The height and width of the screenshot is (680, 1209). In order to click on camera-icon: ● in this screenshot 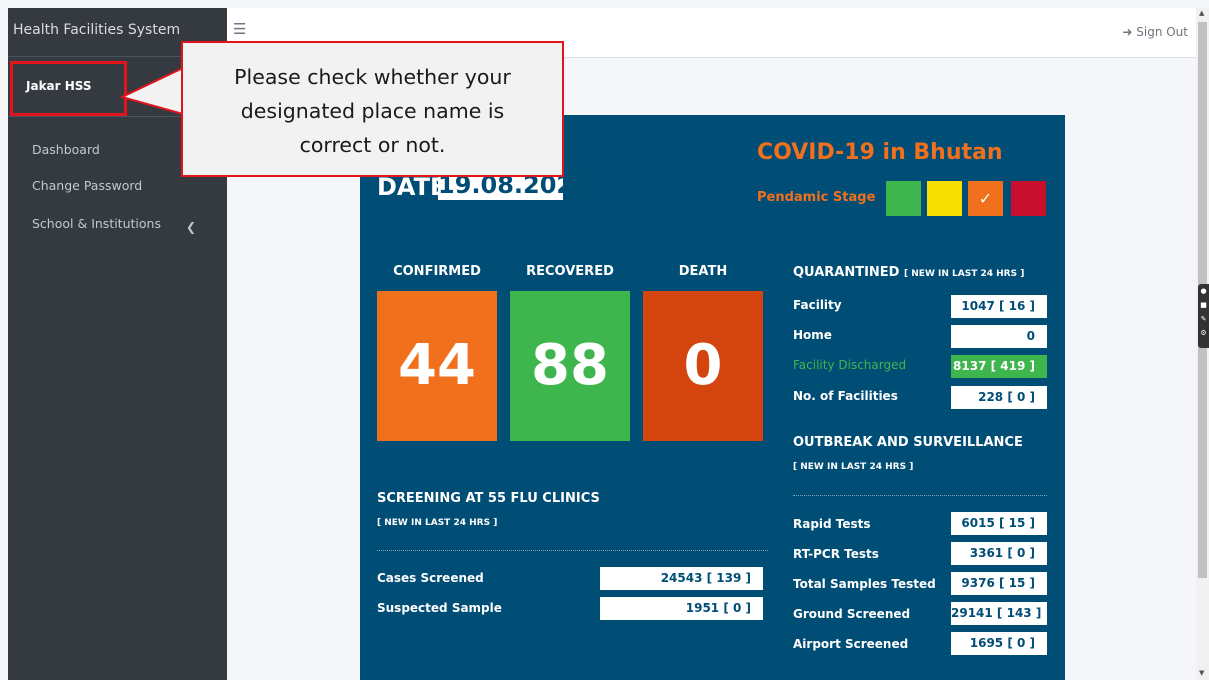, I will do `click(1203, 291)`.